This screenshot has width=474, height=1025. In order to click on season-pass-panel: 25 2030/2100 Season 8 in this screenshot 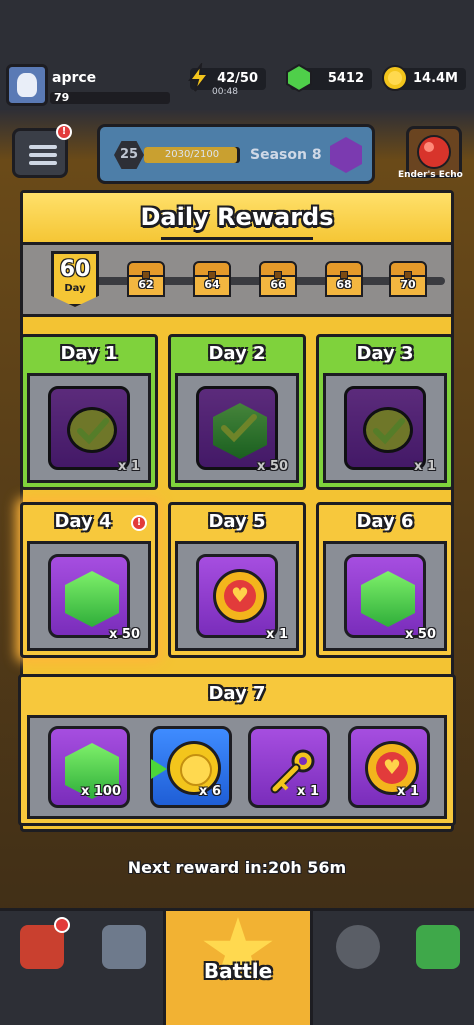, I will do `click(236, 154)`.